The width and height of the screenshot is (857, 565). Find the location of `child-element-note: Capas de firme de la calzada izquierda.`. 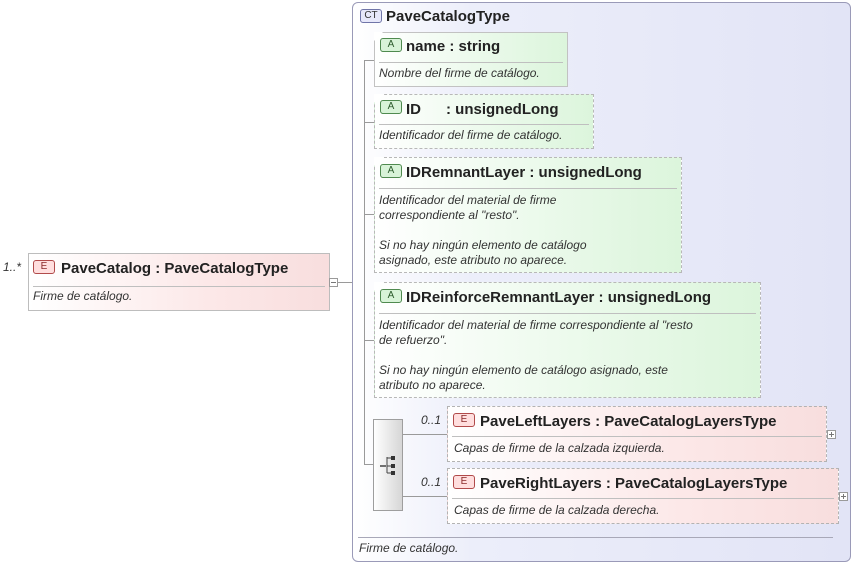

child-element-note: Capas de firme de la calzada izquierda. is located at coordinates (559, 448).